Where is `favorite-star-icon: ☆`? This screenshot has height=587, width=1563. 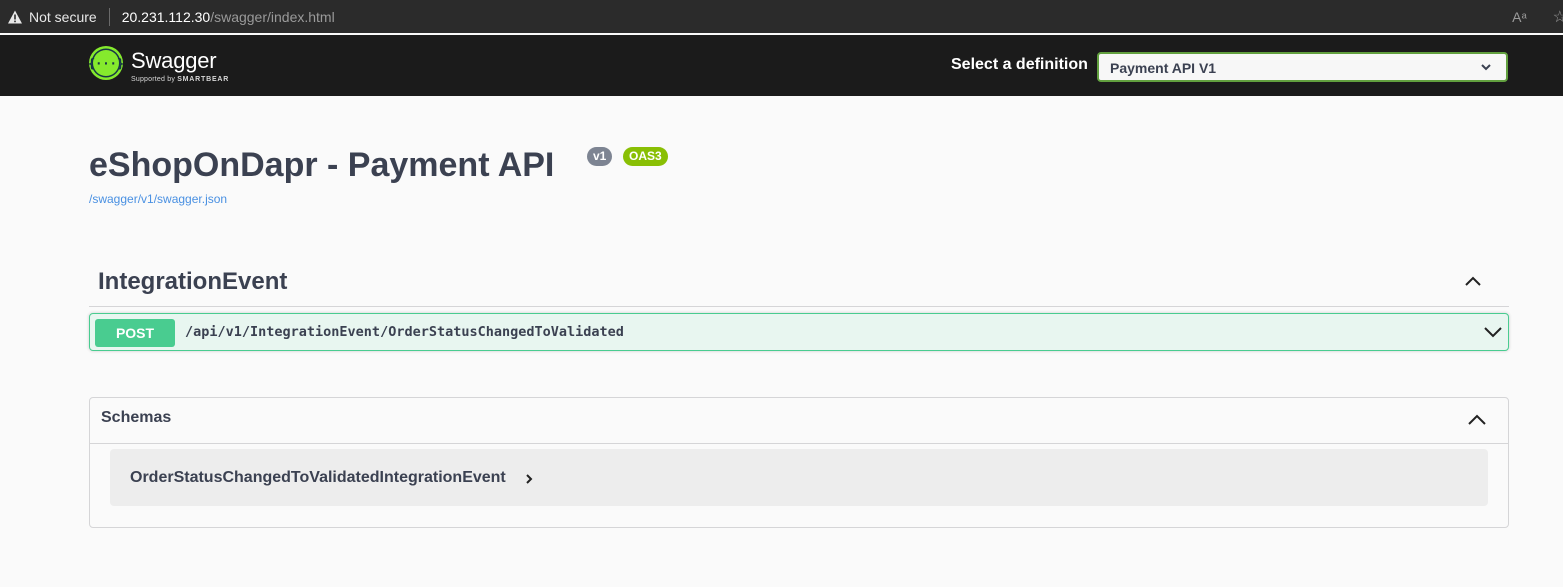 favorite-star-icon: ☆ is located at coordinates (1558, 17).